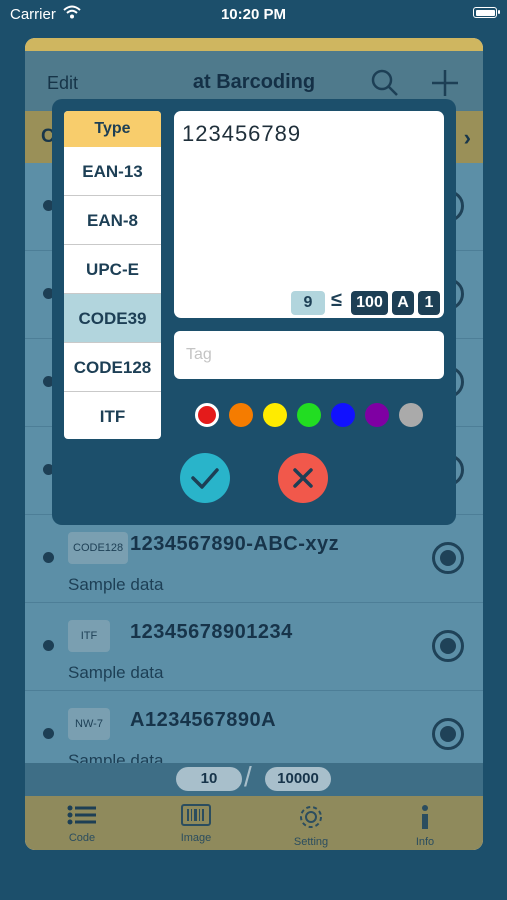  Describe the element at coordinates (254, 647) in the screenshot. I see `list-item: ITF 12345678901234 Sample data` at that location.